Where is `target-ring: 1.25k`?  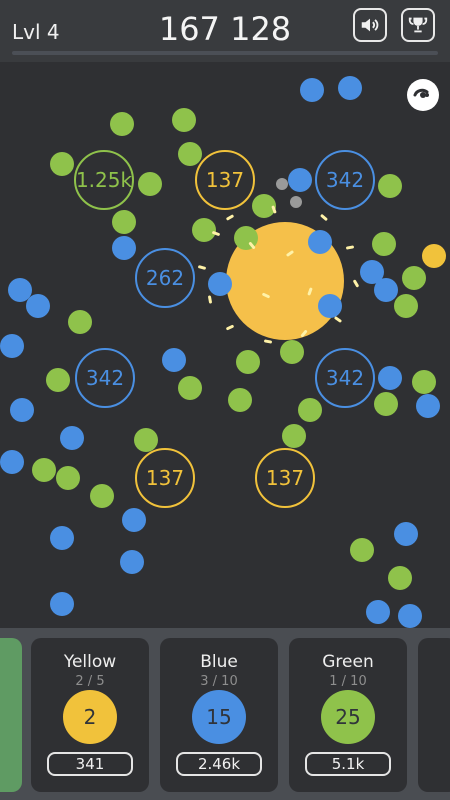
target-ring: 1.25k is located at coordinates (104, 180).